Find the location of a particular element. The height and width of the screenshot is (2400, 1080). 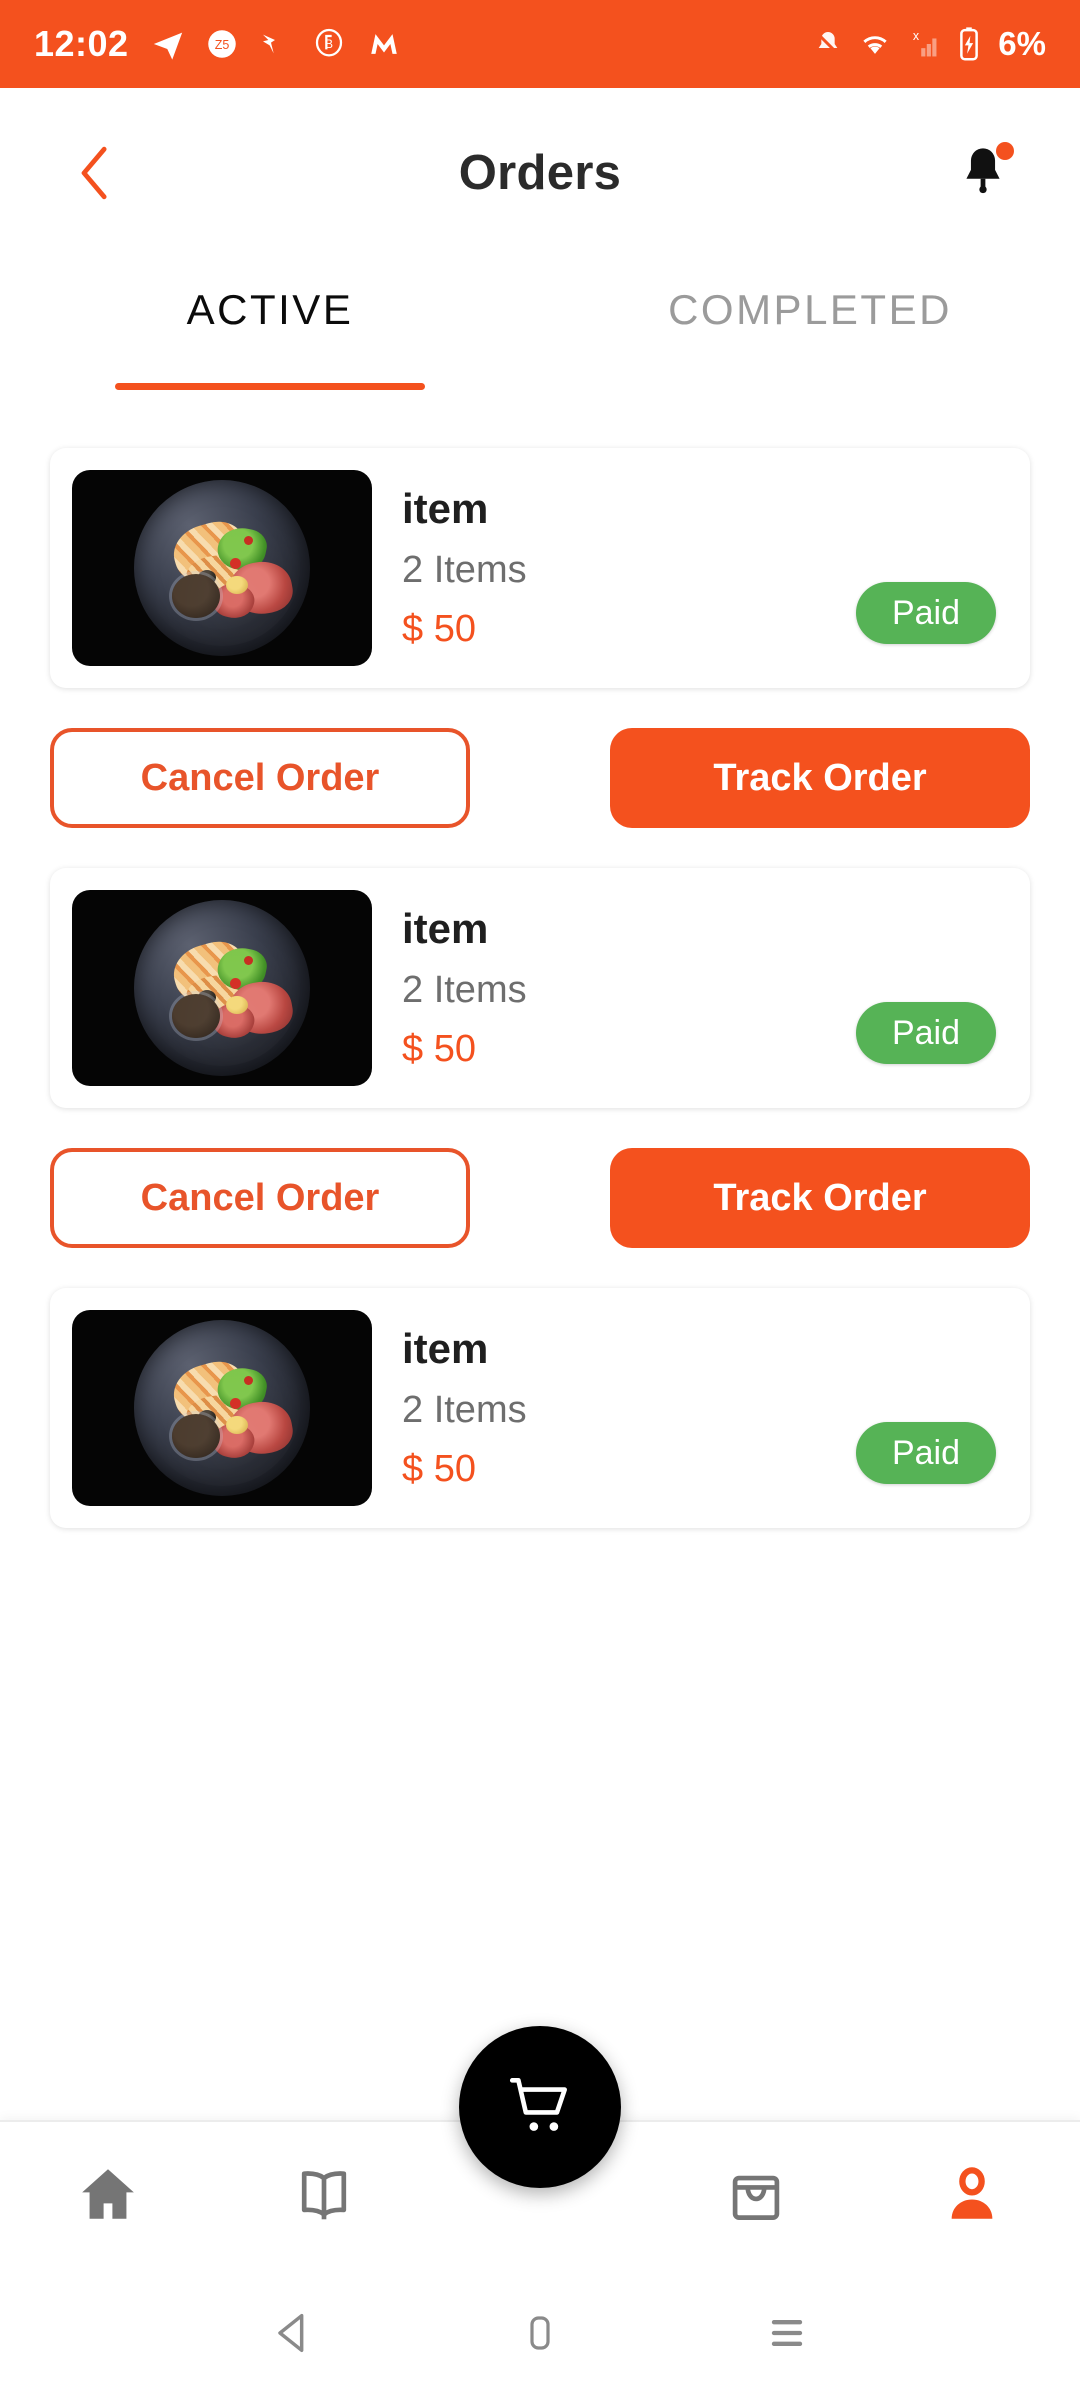

android-system-nav is located at coordinates (540, 2335).